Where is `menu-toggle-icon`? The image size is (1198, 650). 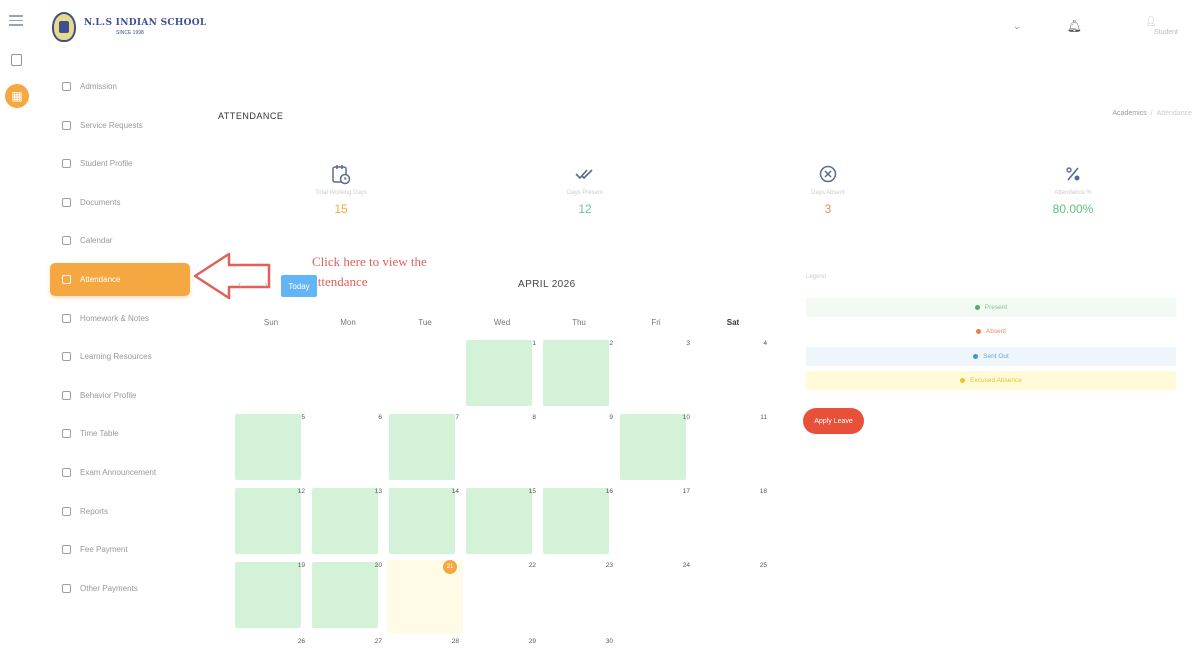 menu-toggle-icon is located at coordinates (16, 20).